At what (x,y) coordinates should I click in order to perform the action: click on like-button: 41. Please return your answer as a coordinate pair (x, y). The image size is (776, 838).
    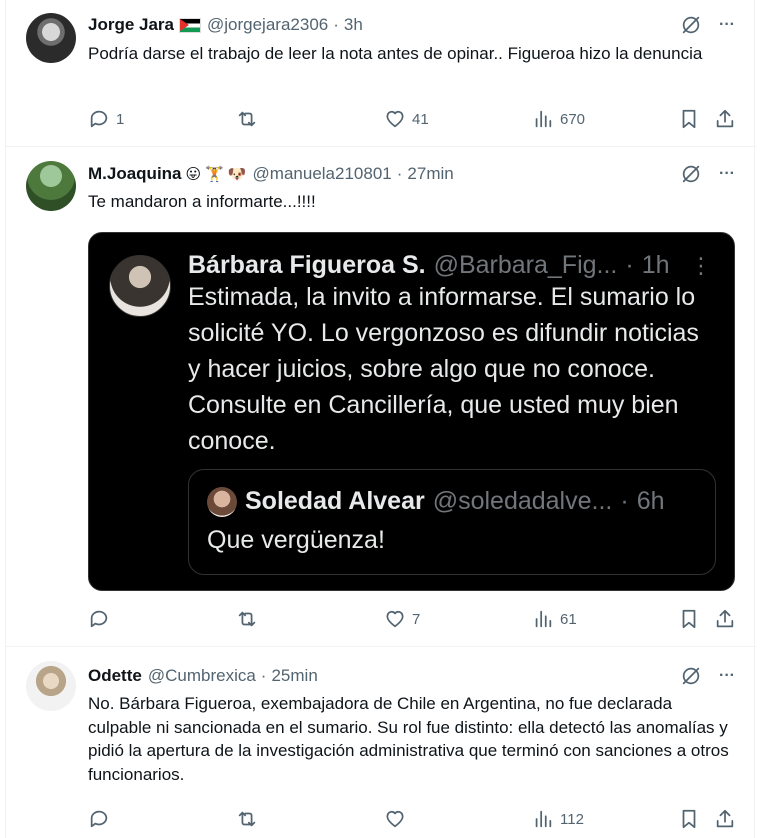
    Looking at the image, I should click on (406, 119).